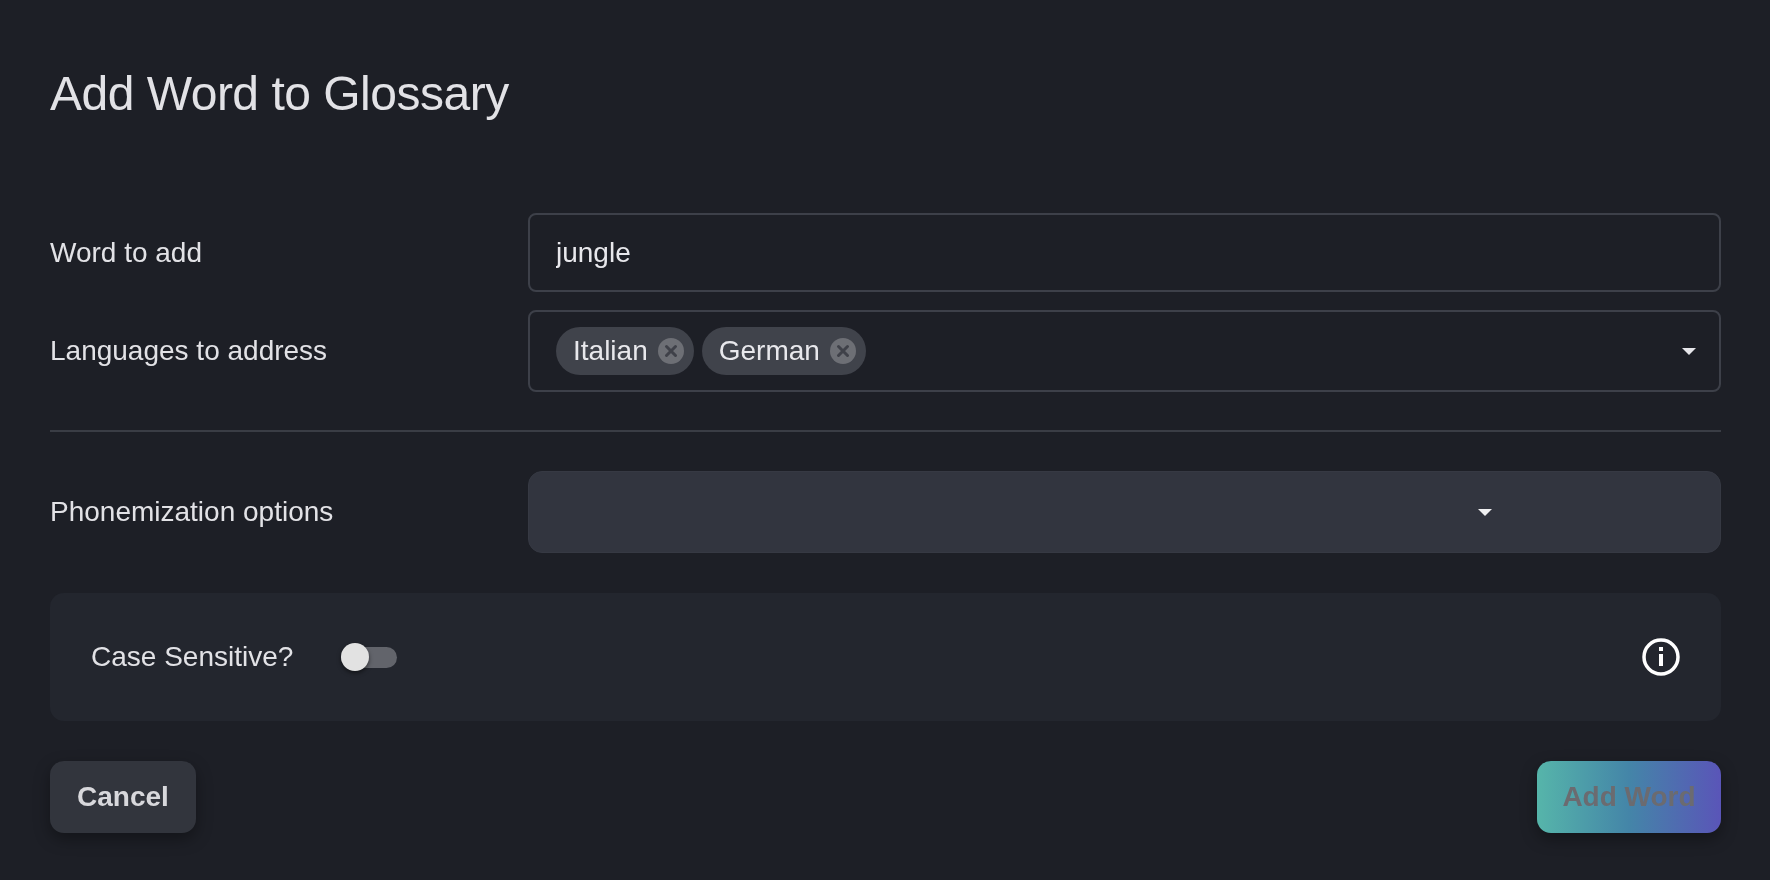 The image size is (1770, 880). Describe the element at coordinates (123, 797) in the screenshot. I see `cancel-button: Cancel` at that location.